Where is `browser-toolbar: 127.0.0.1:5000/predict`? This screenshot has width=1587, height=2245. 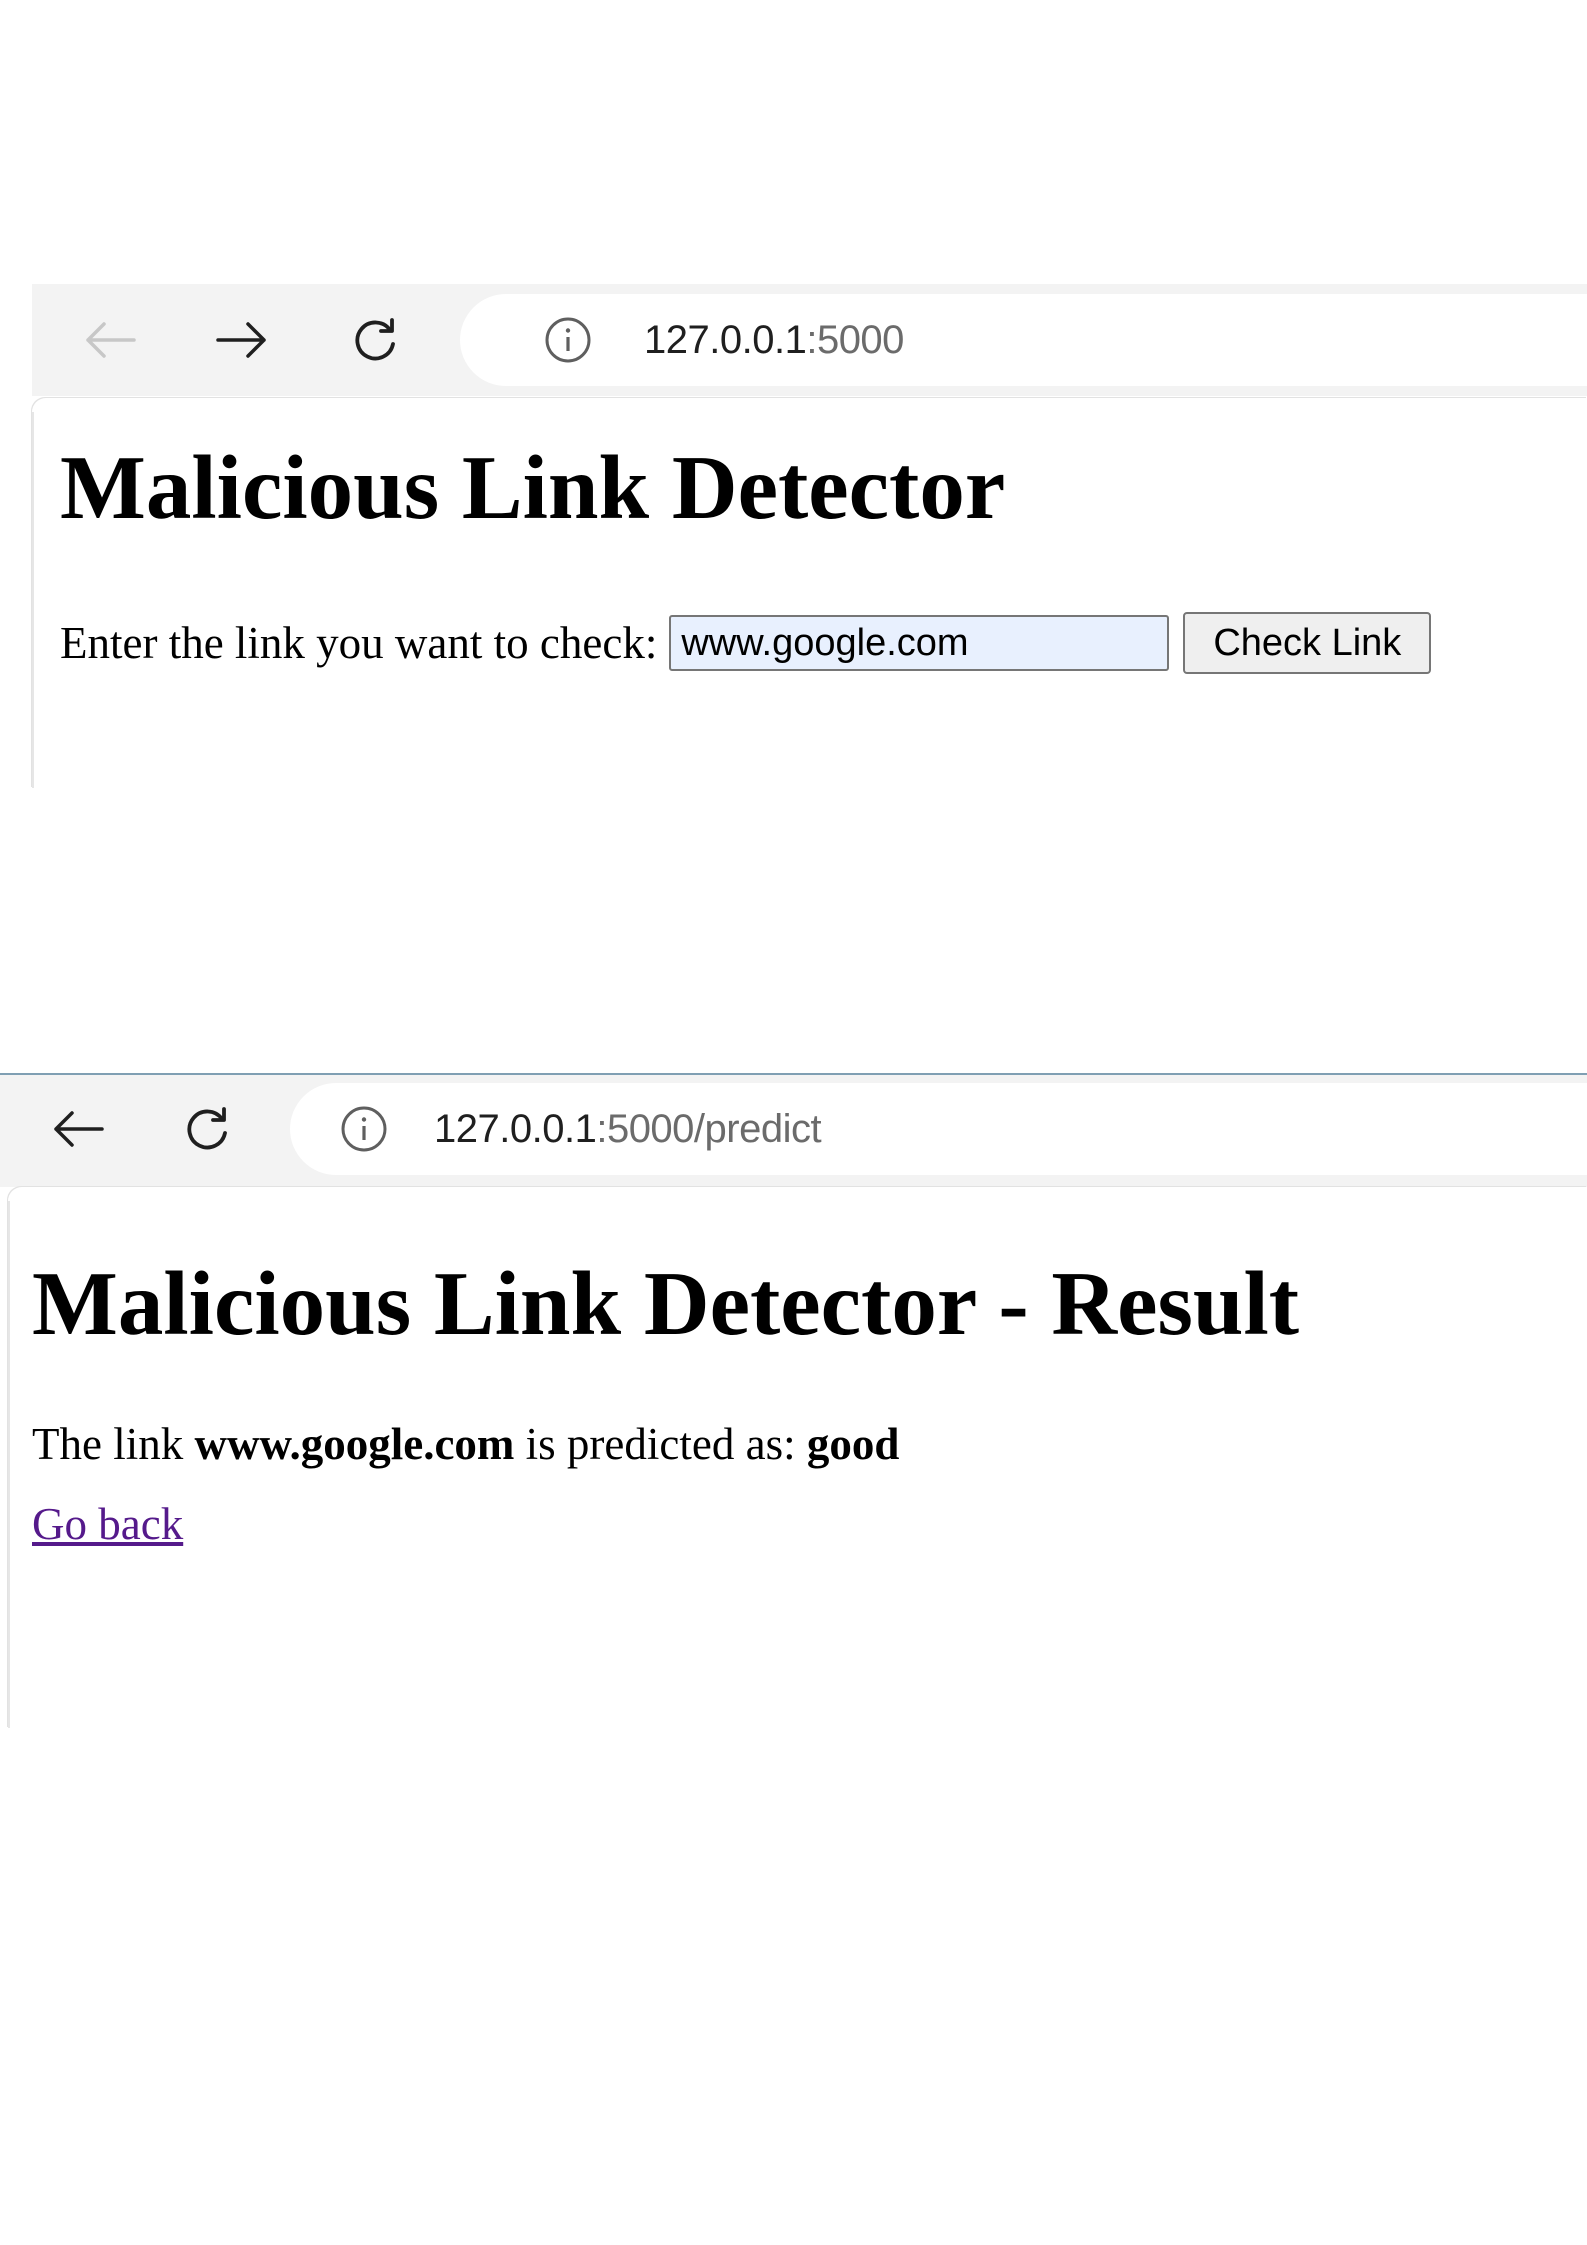
browser-toolbar: 127.0.0.1:5000/predict is located at coordinates (793, 1131).